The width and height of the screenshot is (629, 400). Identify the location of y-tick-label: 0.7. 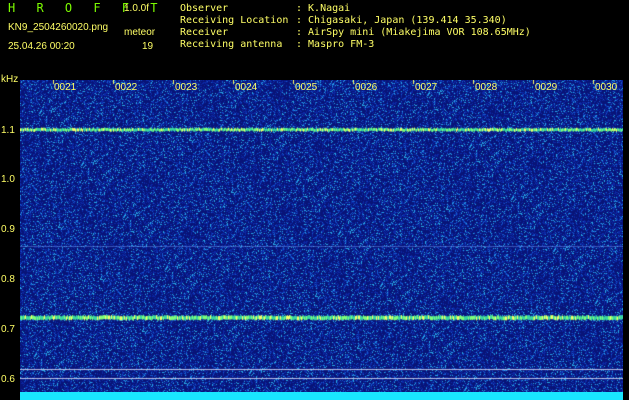
(8, 329).